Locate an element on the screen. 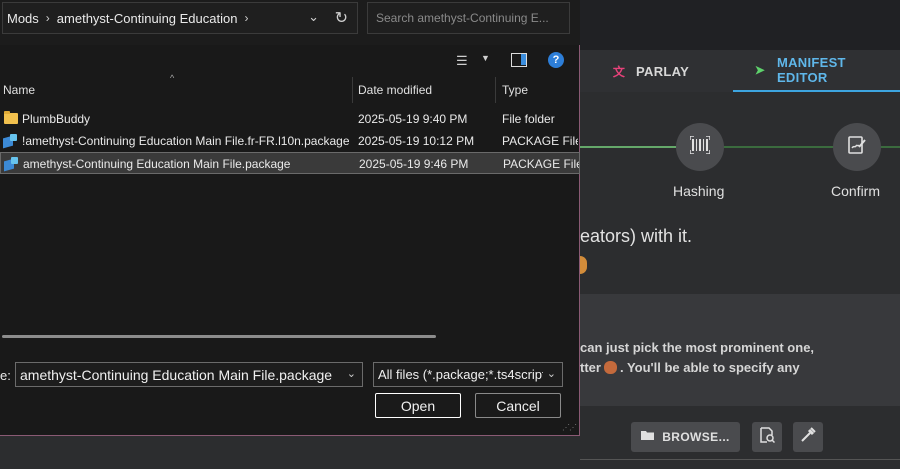 This screenshot has width=900, height=469. dialog-toolbar: ☰ ▼ ? is located at coordinates (290, 61).